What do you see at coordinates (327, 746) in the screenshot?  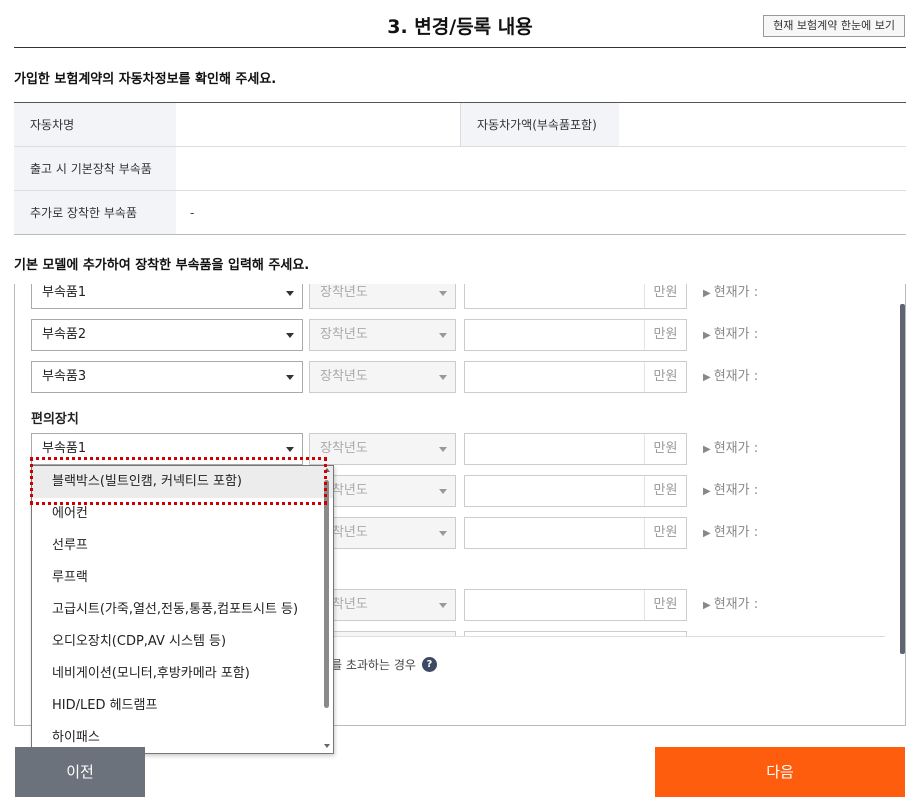 I see `scroll-down-icon` at bounding box center [327, 746].